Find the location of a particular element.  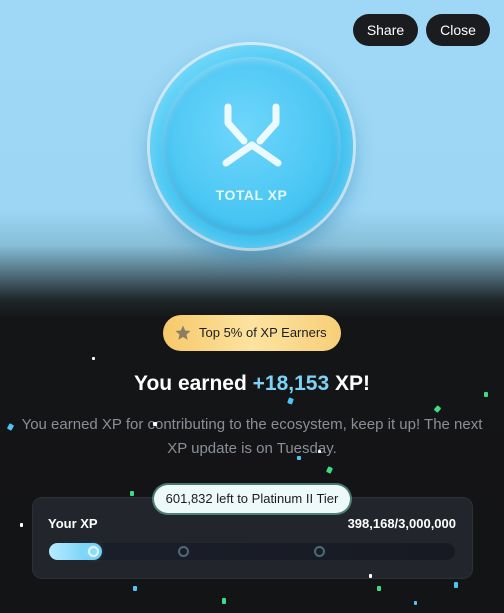

close-button: Close is located at coordinates (458, 30).